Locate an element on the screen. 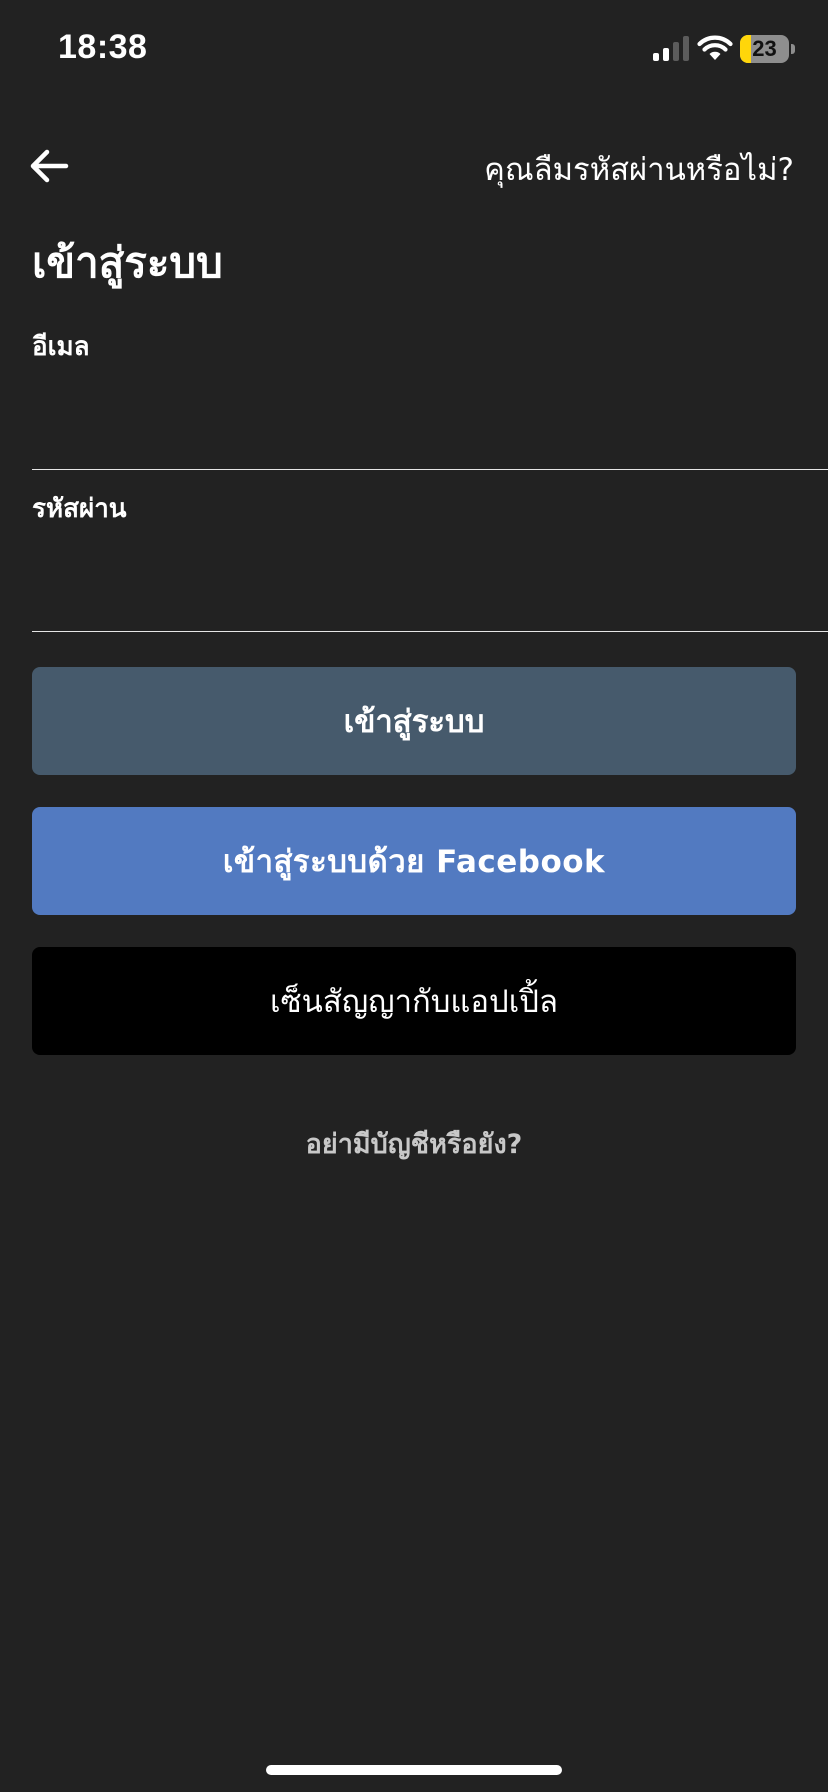 This screenshot has width=828, height=1792. status-bar: 18:38 23 is located at coordinates (414, 50).